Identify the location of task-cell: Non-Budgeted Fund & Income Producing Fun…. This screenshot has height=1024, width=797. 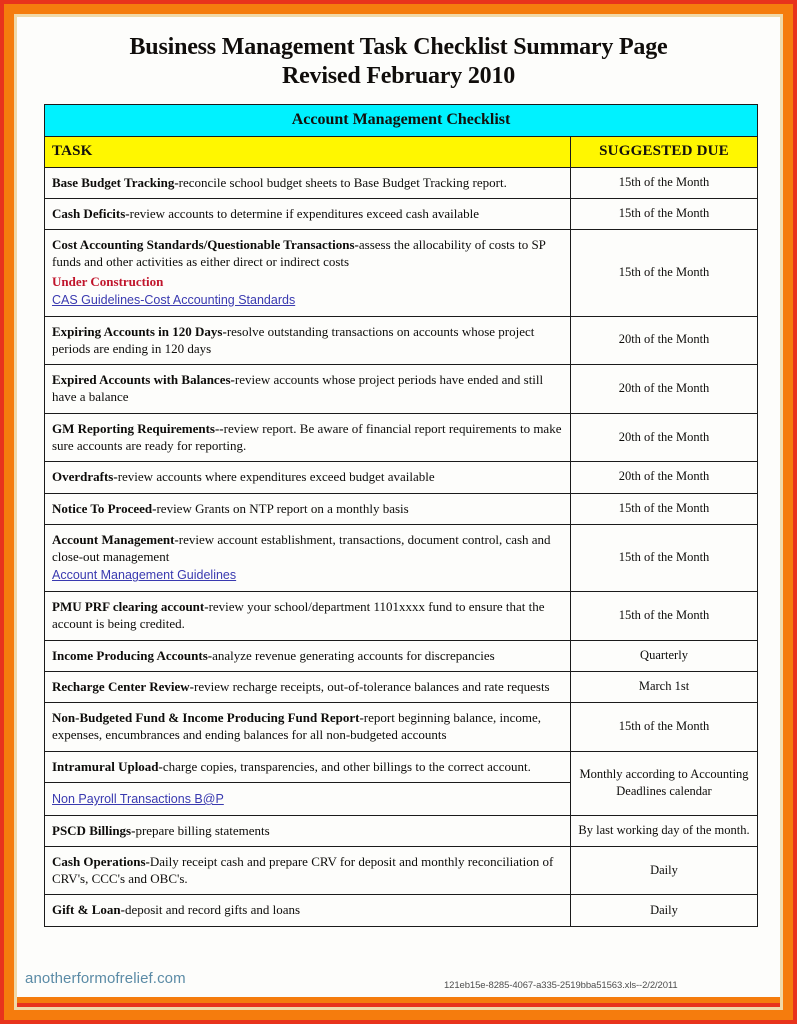
(307, 727).